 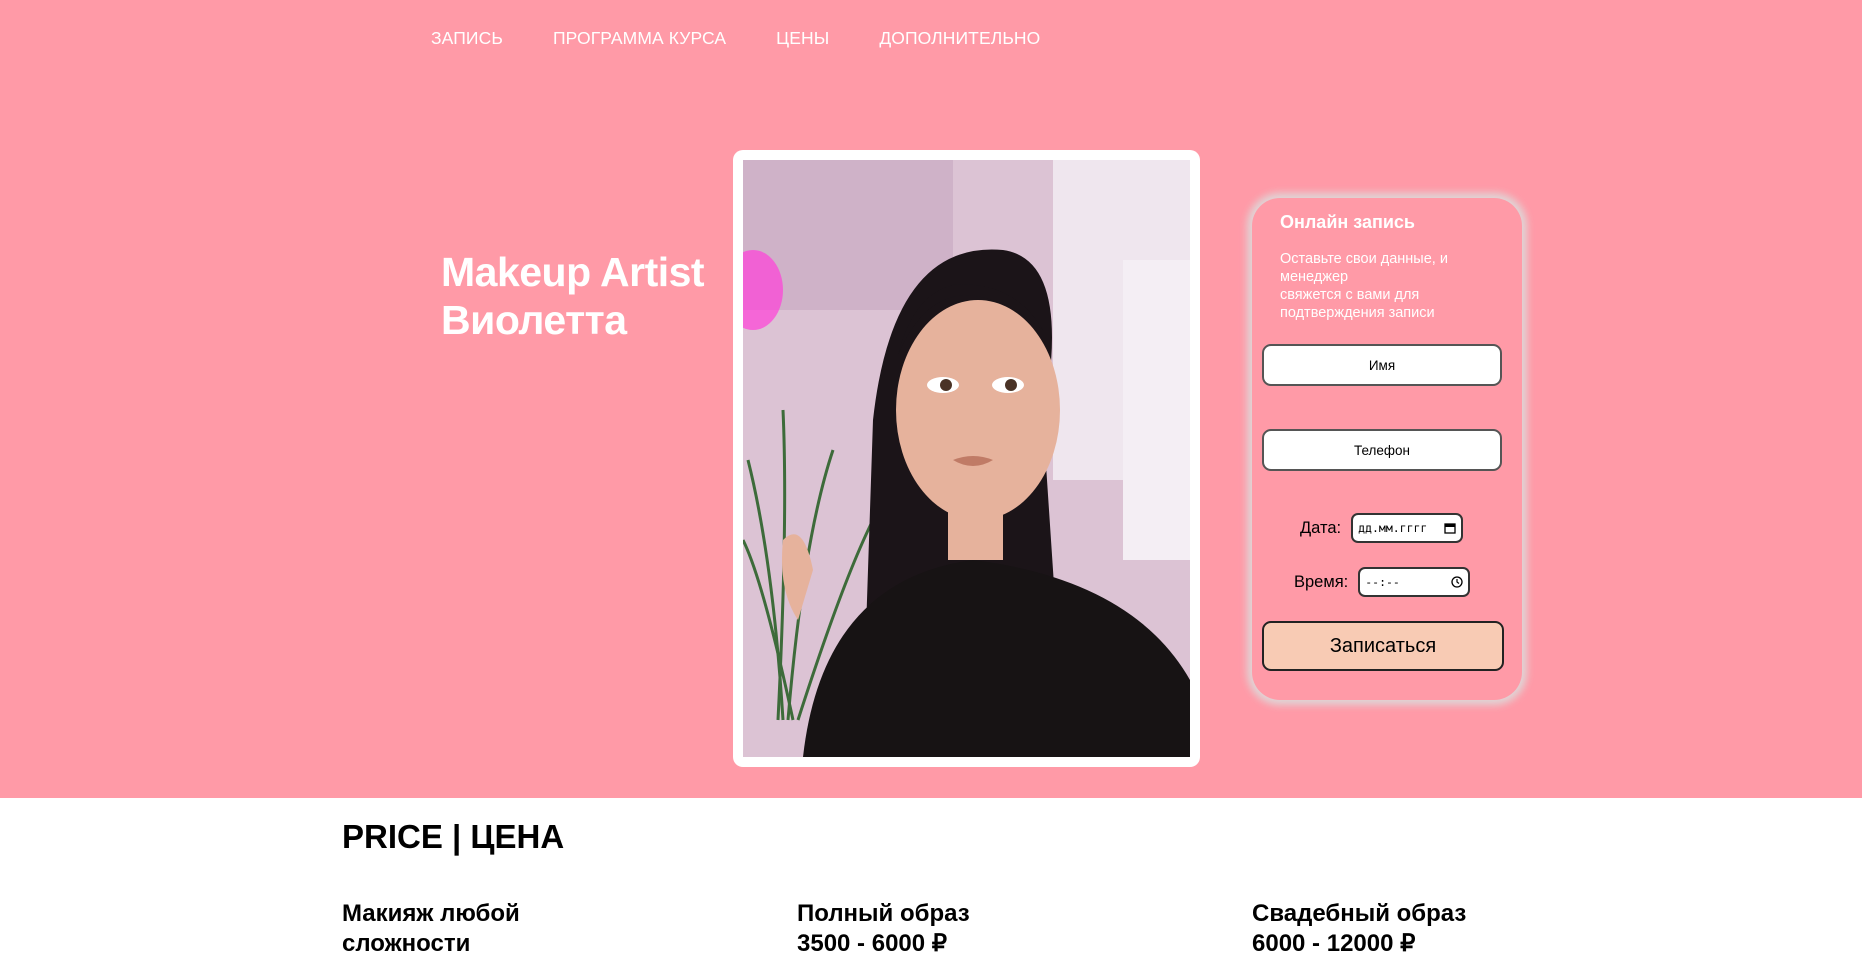 What do you see at coordinates (1393, 528) in the screenshot?
I see `date-placeholder: дд.мм.гггг` at bounding box center [1393, 528].